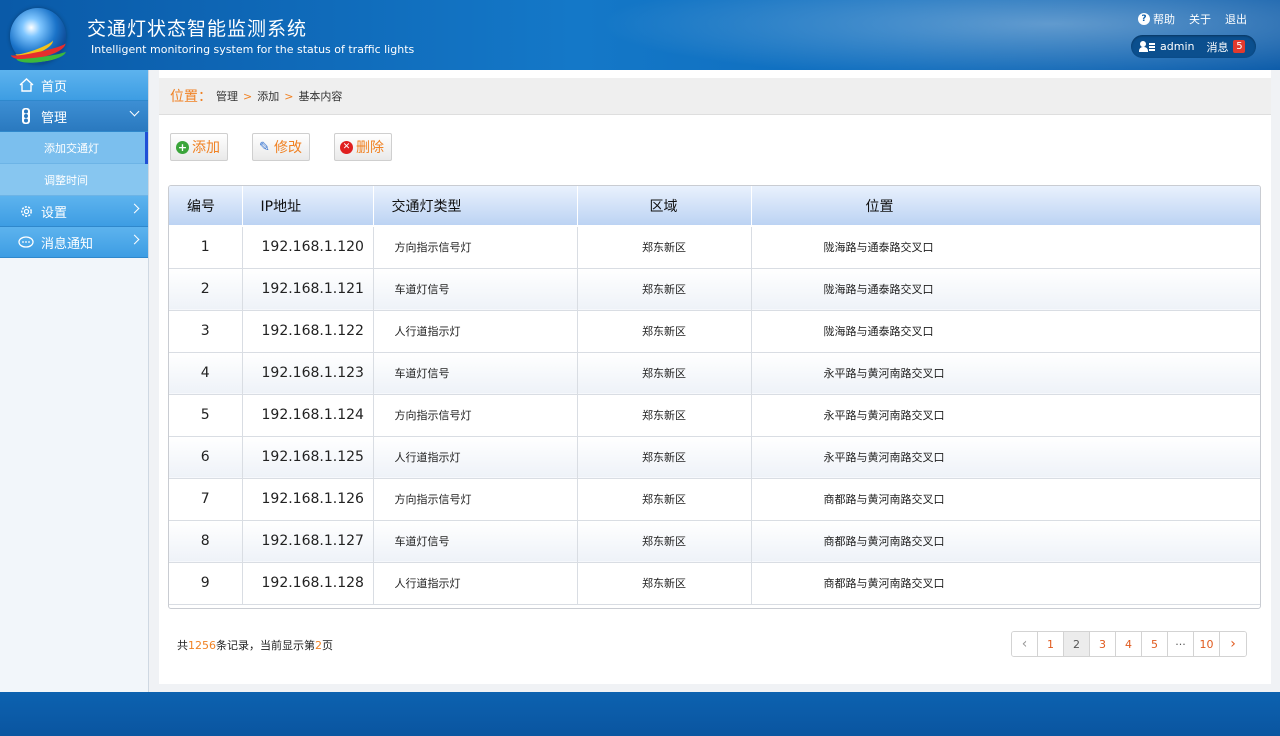  I want to click on breadcrumb-item: 添加, so click(268, 96).